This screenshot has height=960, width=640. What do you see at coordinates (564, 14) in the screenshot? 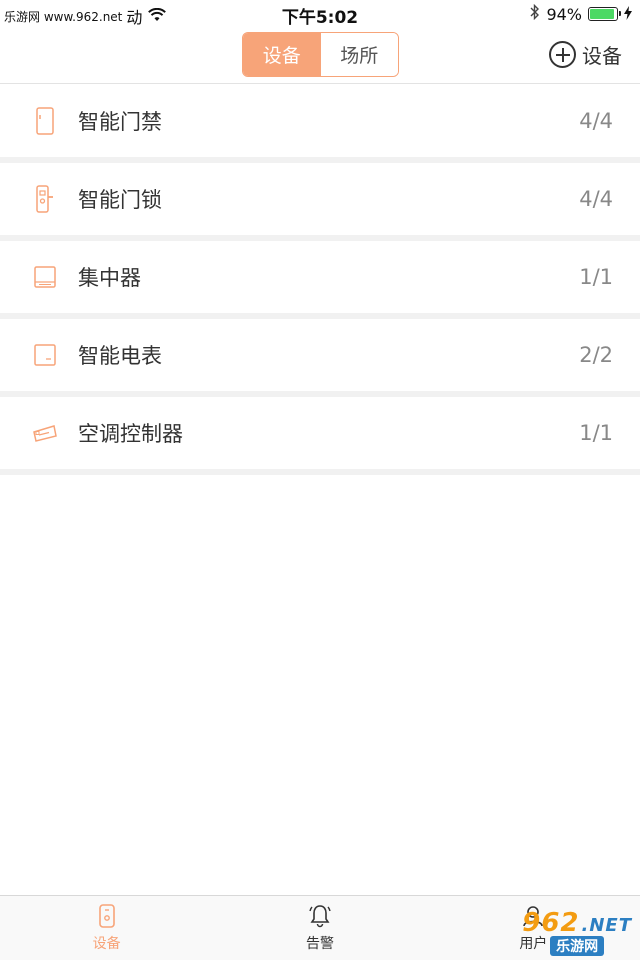
I see `battery-percent: 94%` at bounding box center [564, 14].